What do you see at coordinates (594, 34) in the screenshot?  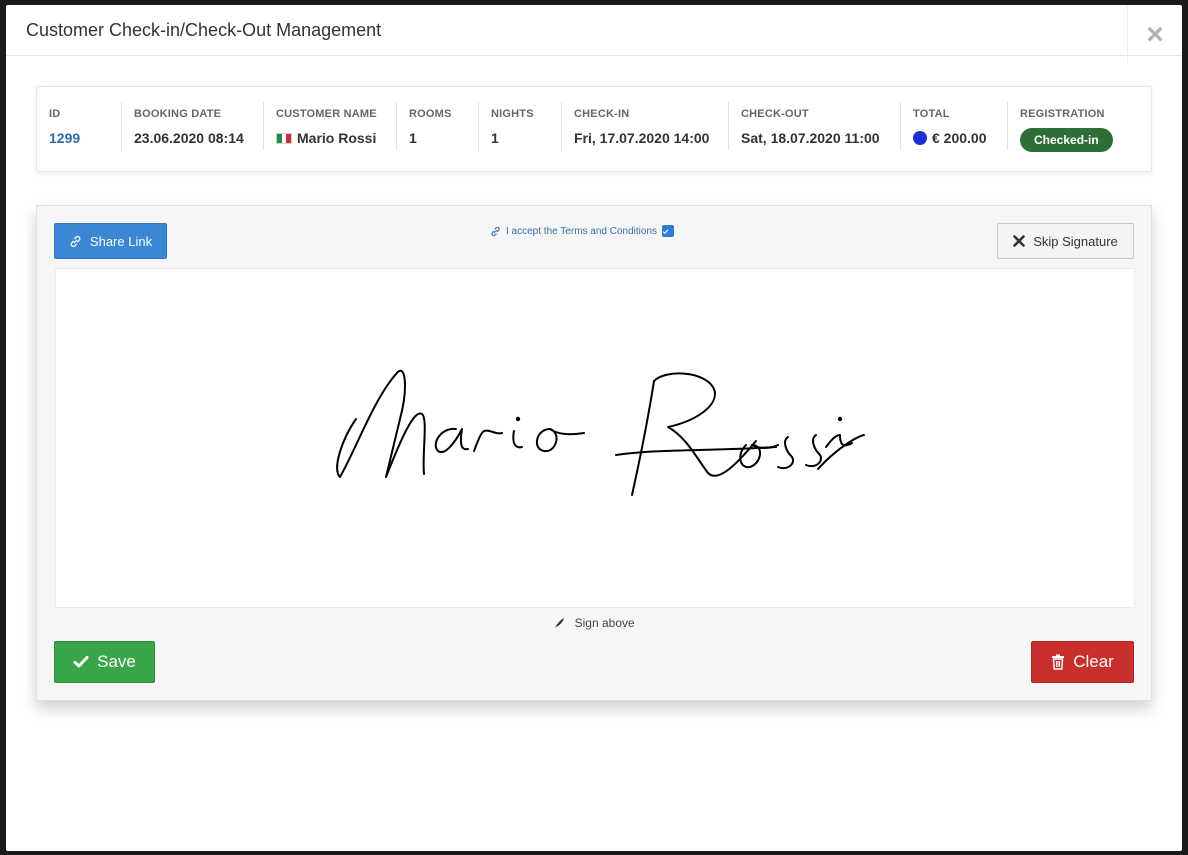 I see `modal-header: Customer Check-in/Check-Out Management ×` at bounding box center [594, 34].